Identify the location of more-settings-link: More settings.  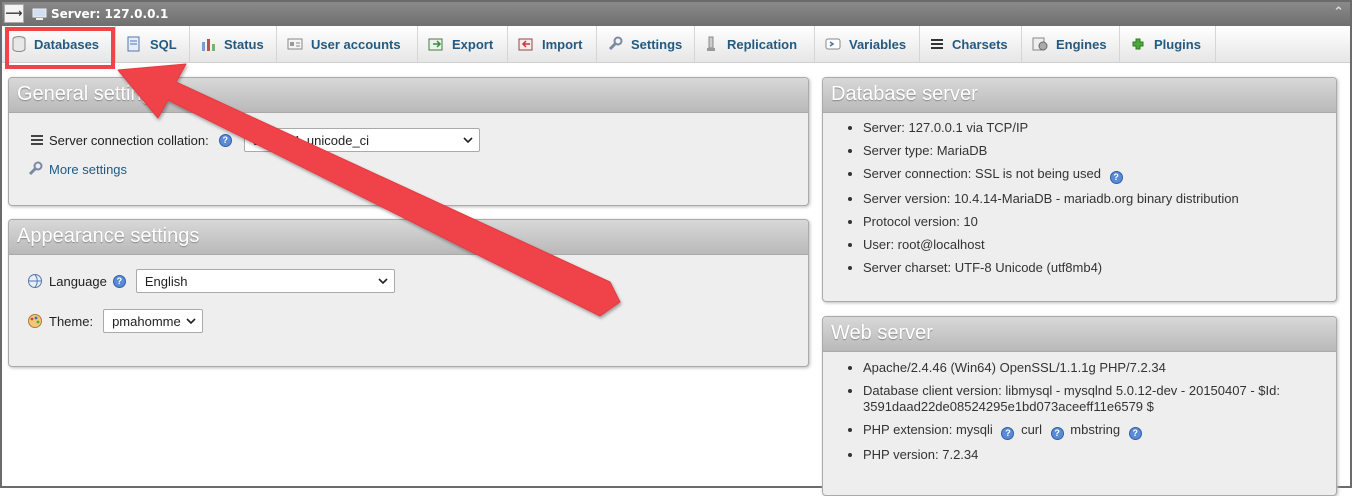
(88, 169).